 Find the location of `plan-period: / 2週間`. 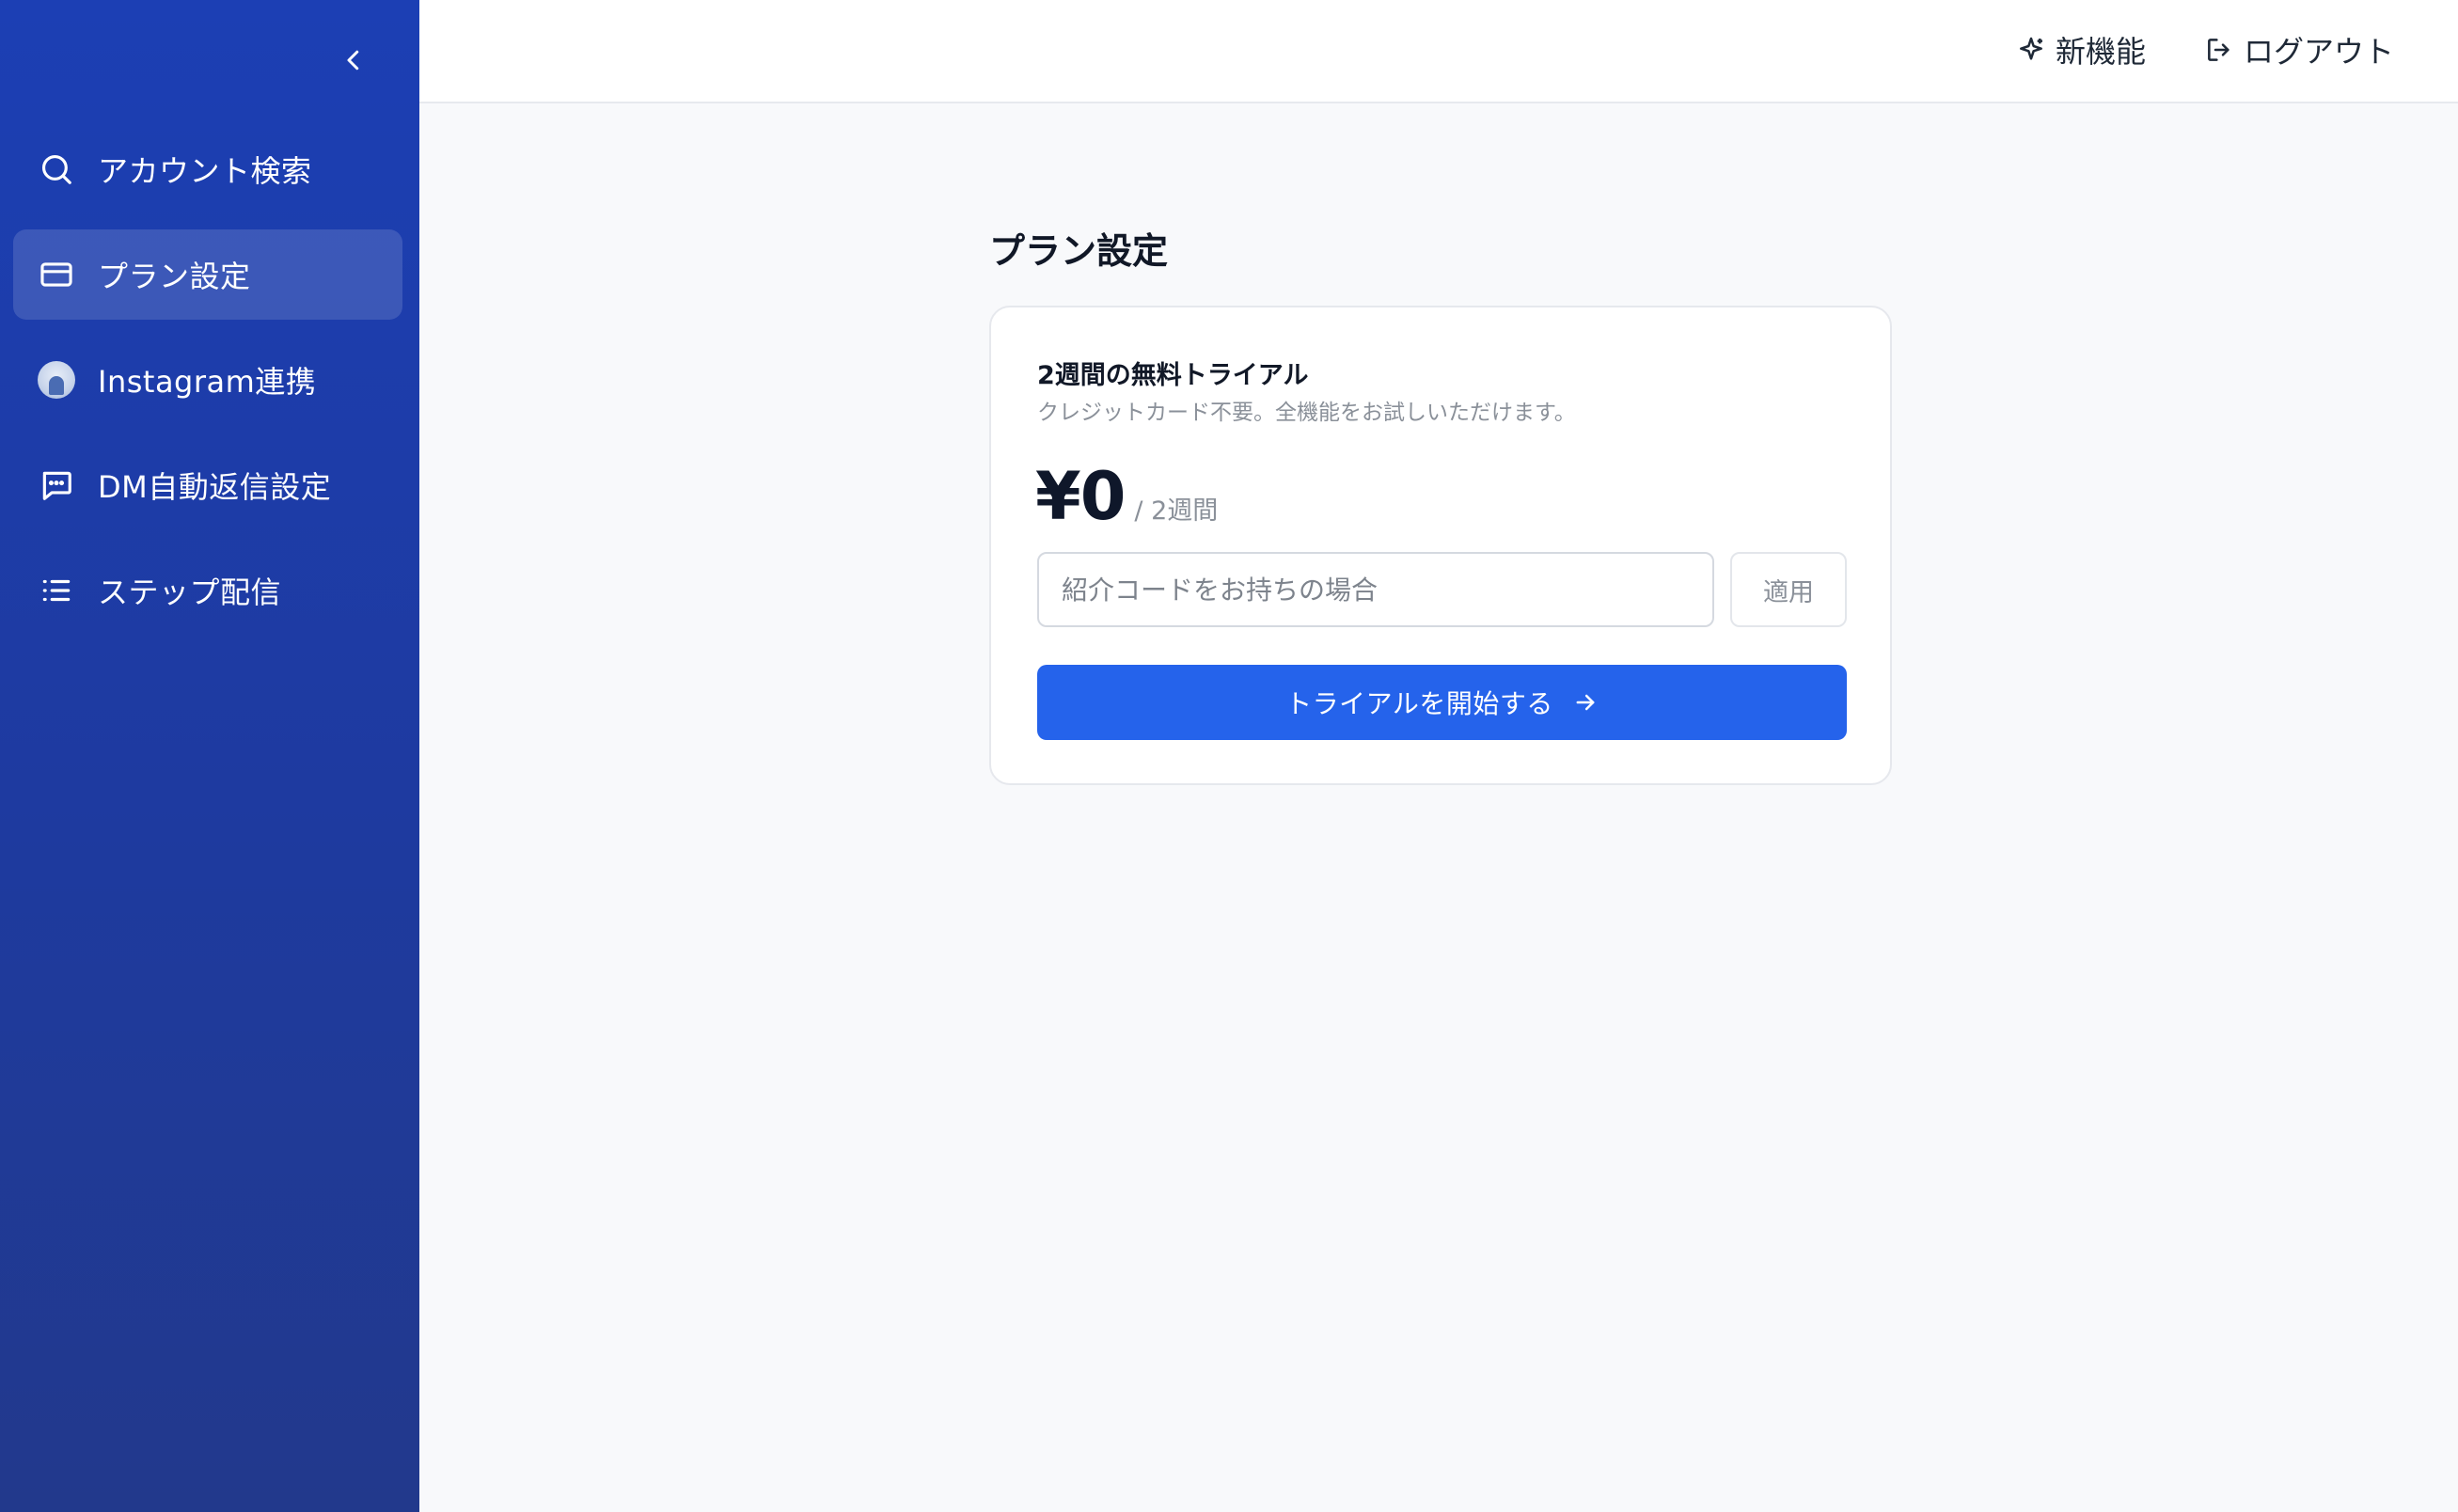

plan-period: / 2週間 is located at coordinates (1176, 511).